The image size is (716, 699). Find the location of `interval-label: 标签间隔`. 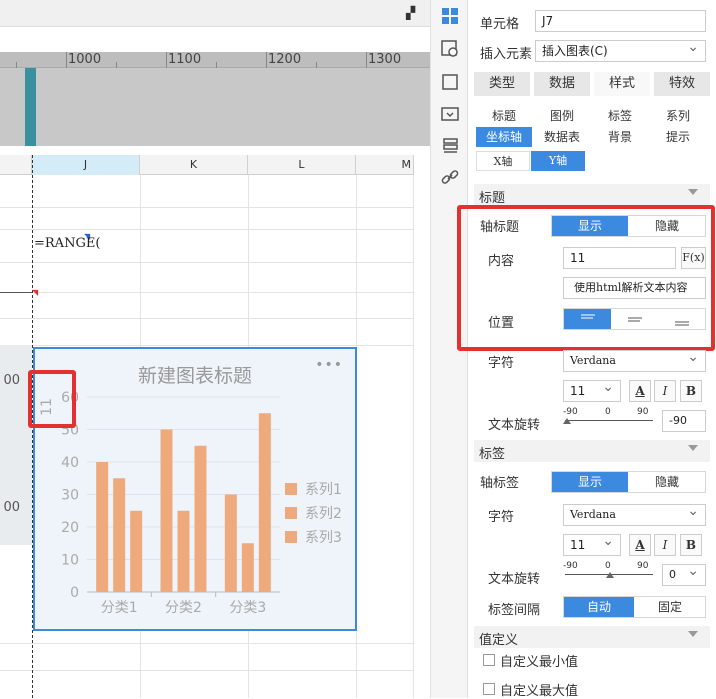

interval-label: 标签间隔 is located at coordinates (514, 610).